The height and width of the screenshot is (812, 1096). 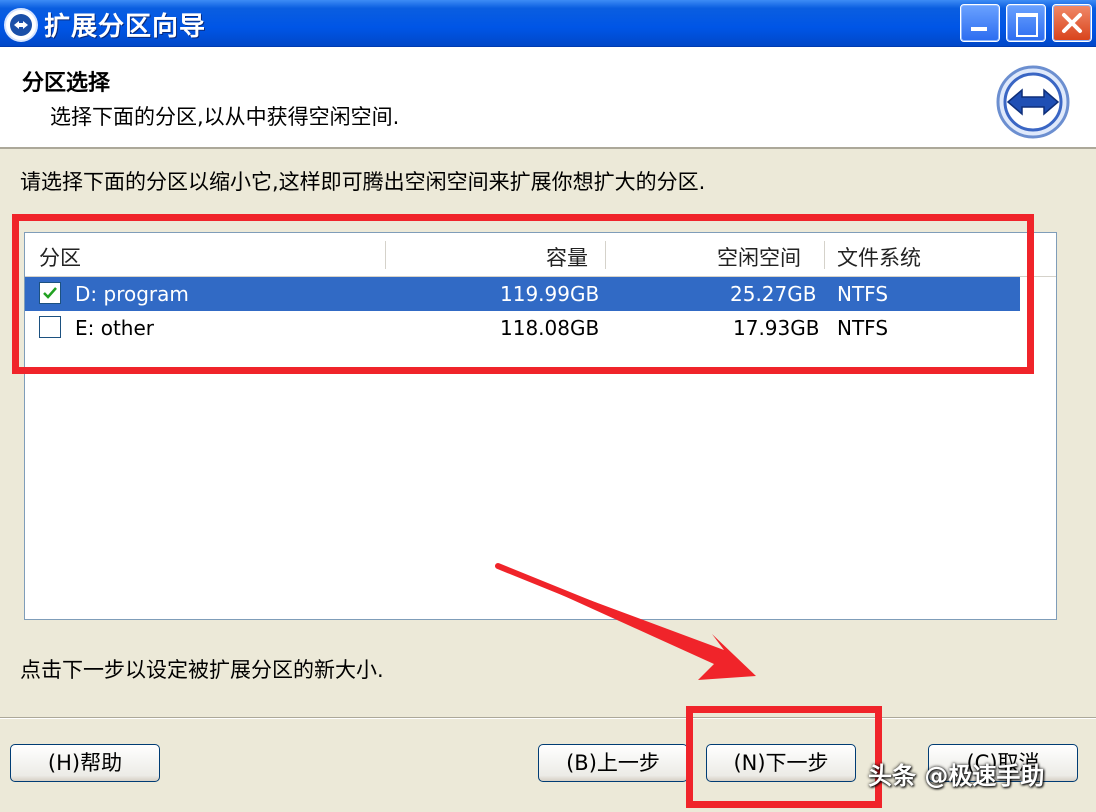 I want to click on red-arrow-icon, so click(x=625, y=621).